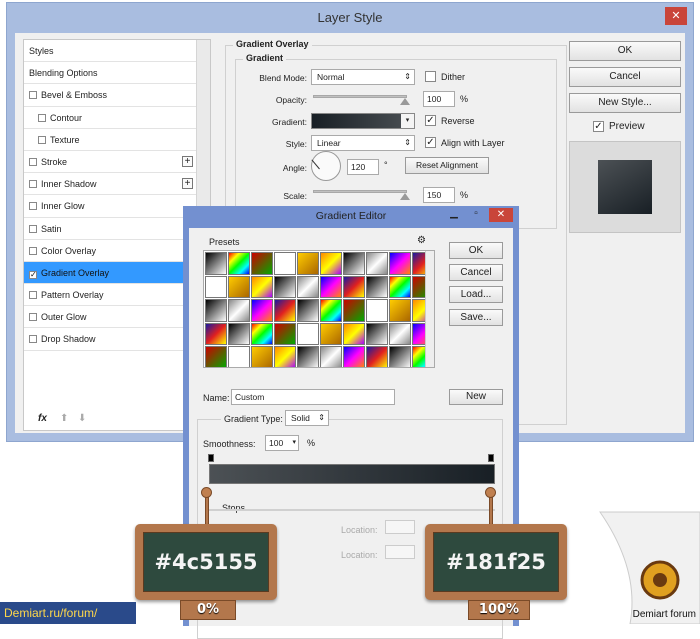 This screenshot has width=700, height=639. Describe the element at coordinates (211, 458) in the screenshot. I see `opacity-stop-left` at that location.